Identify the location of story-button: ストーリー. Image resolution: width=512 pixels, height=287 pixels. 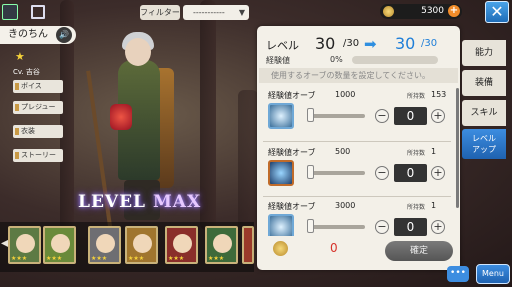
(38, 155).